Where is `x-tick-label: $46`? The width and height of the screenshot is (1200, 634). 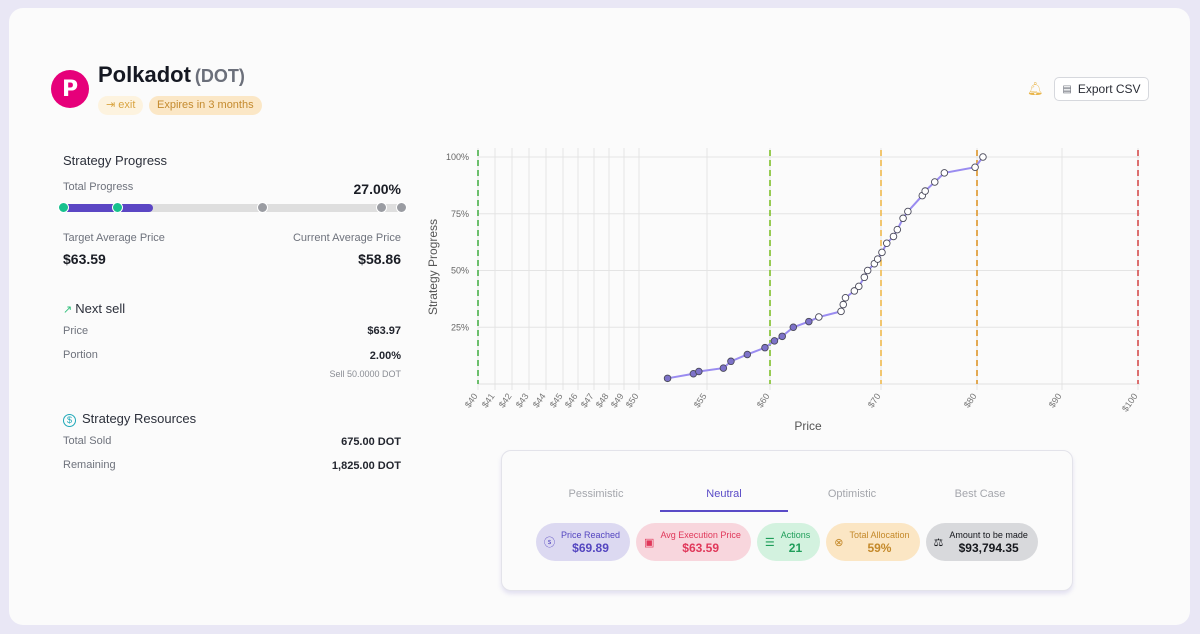 x-tick-label: $46 is located at coordinates (571, 400).